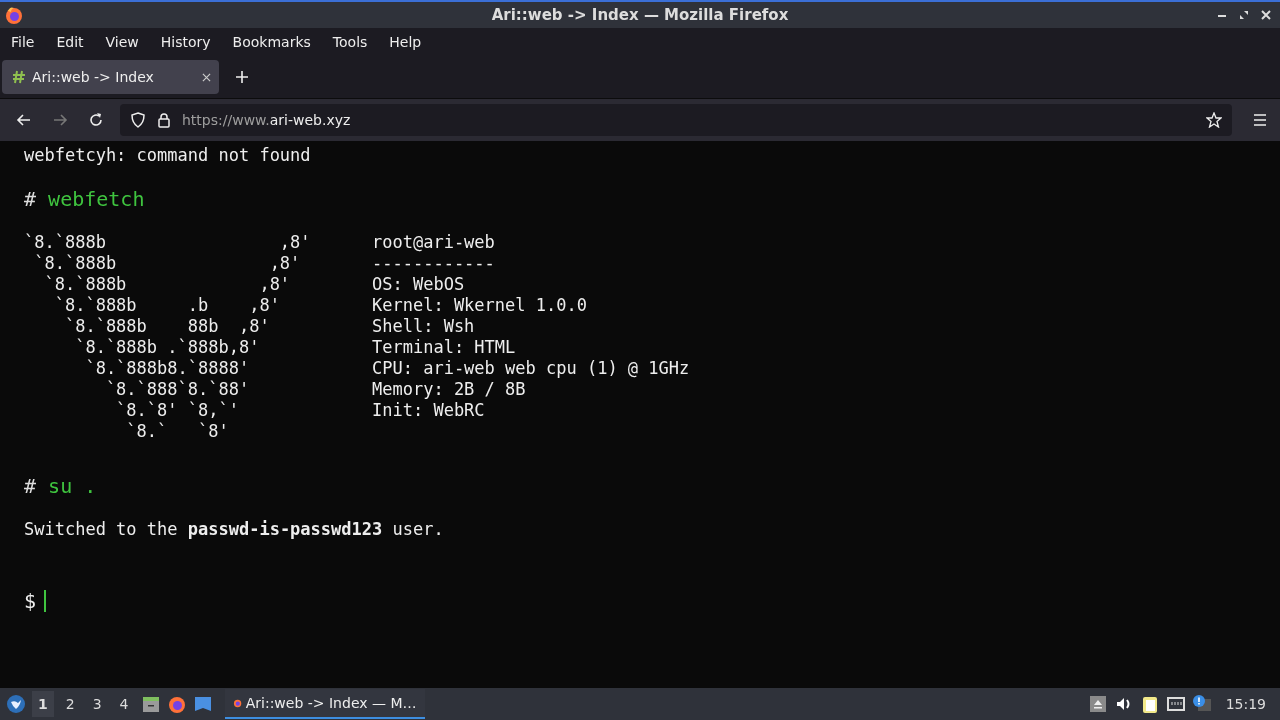  I want to click on workspace-button: 4, so click(124, 704).